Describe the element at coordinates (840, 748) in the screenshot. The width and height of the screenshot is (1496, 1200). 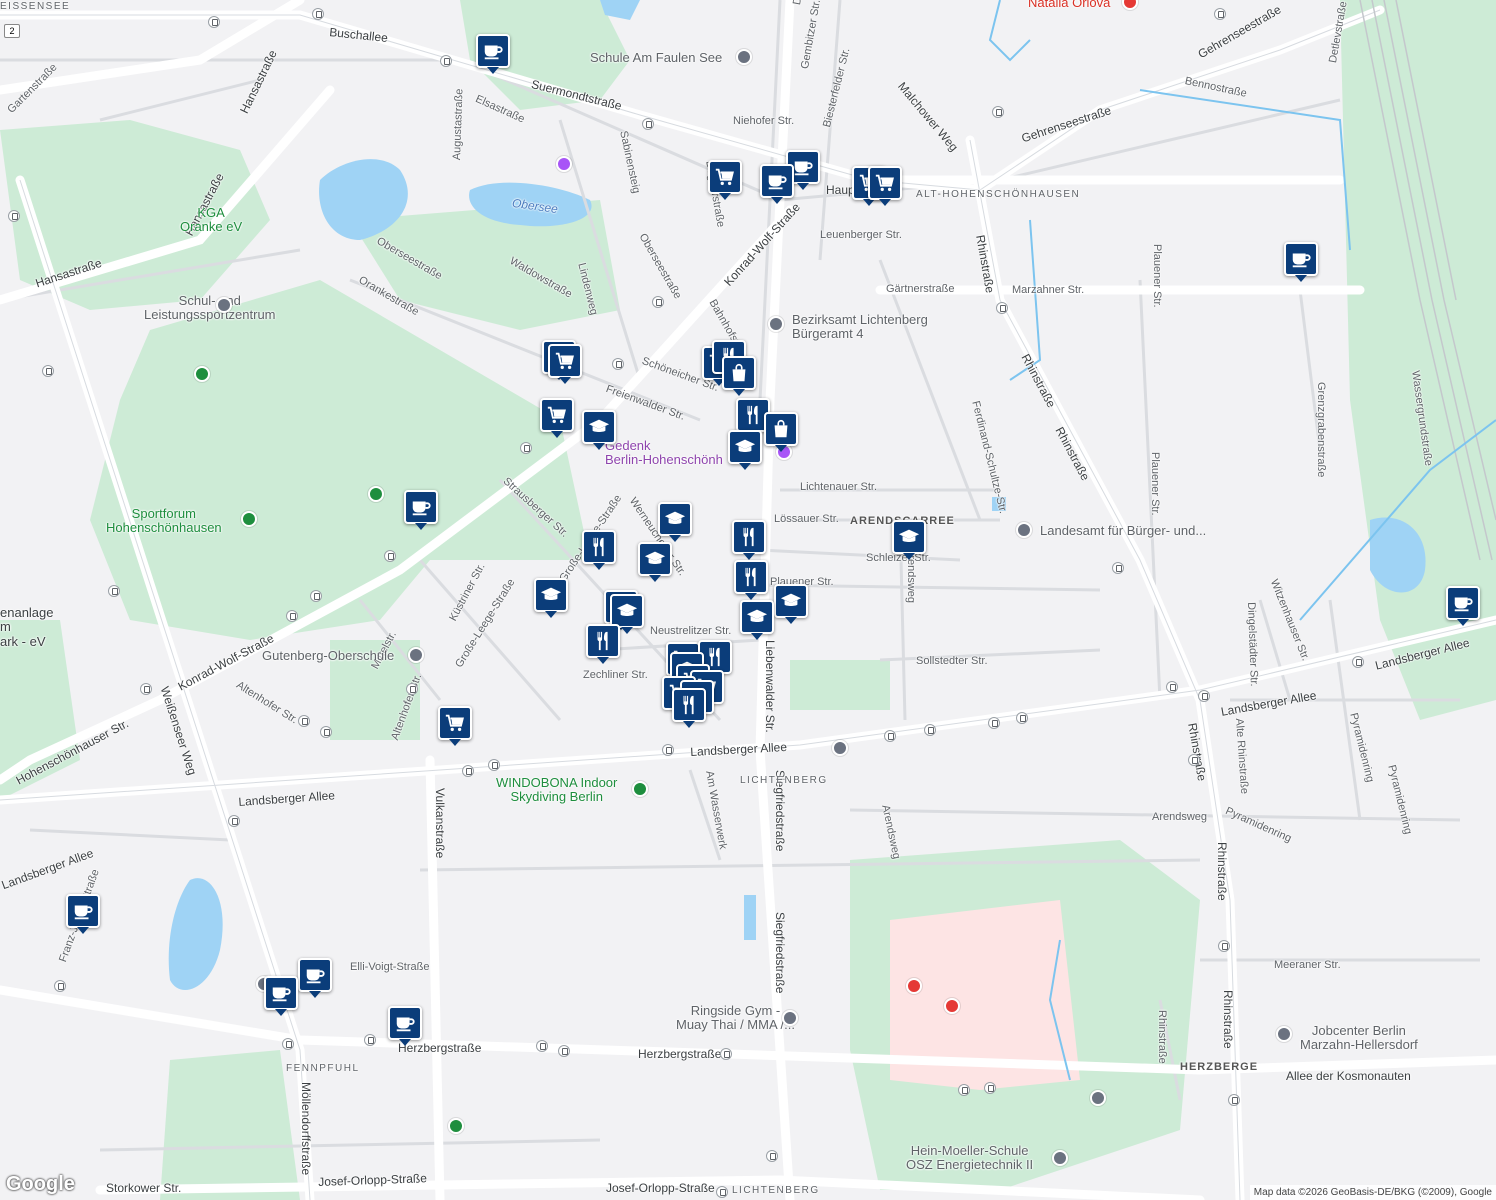
I see `camera-pin` at that location.